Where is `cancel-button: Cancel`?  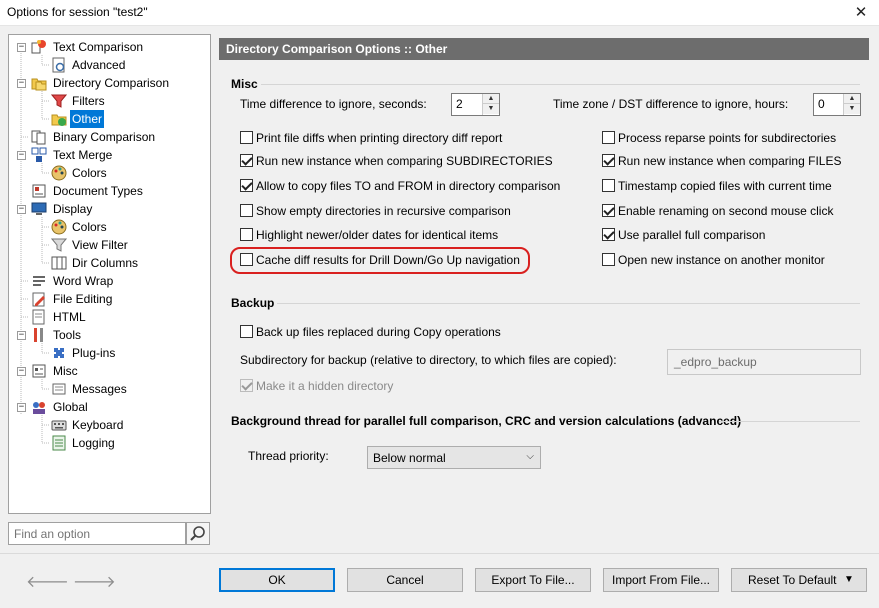
cancel-button: Cancel is located at coordinates (405, 580).